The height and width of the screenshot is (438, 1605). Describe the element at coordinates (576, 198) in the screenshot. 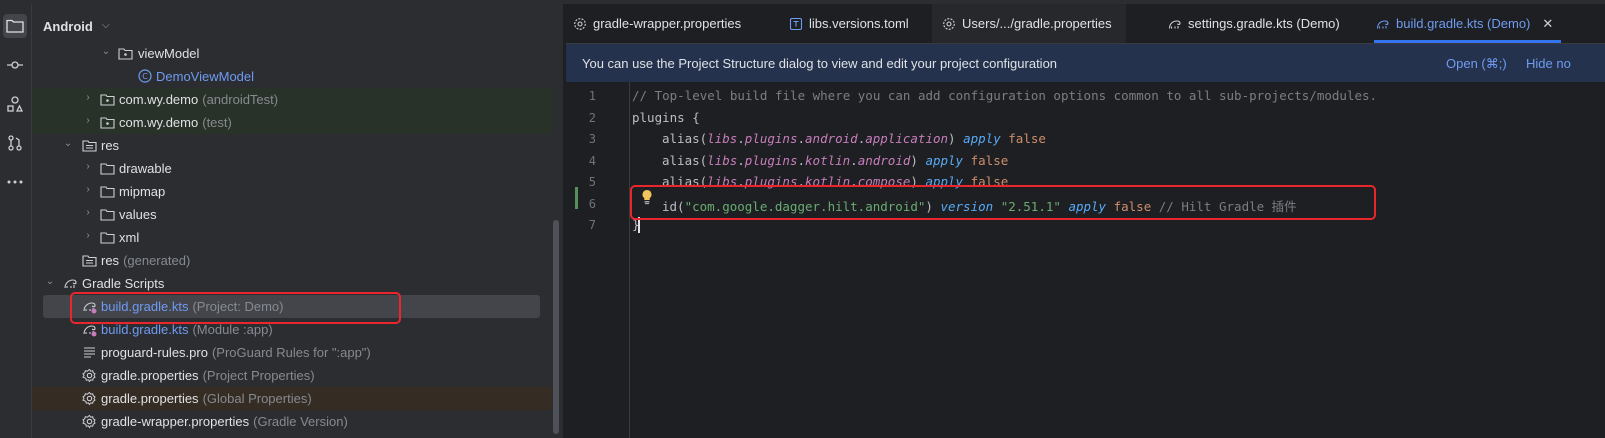

I see `vcs-change-marker` at that location.